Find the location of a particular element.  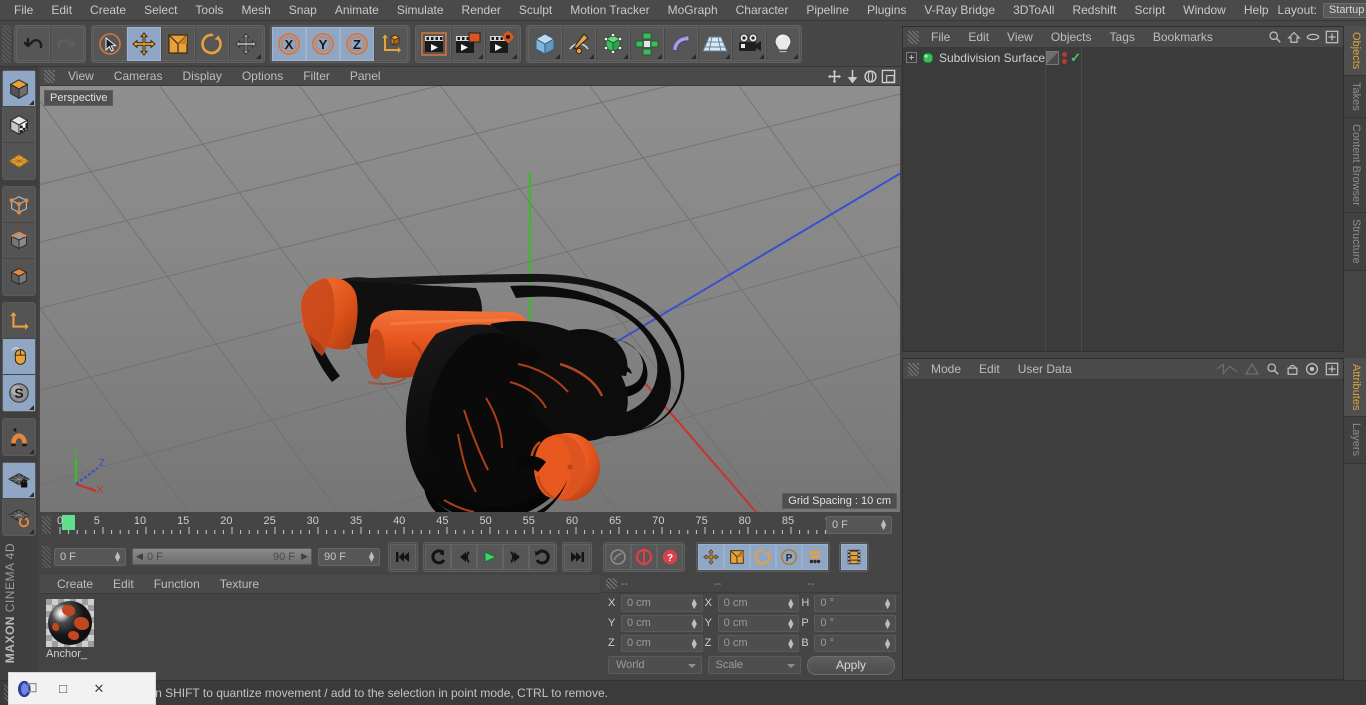

object-tree: Subdivision Surface ✓ is located at coordinates (1123, 199).